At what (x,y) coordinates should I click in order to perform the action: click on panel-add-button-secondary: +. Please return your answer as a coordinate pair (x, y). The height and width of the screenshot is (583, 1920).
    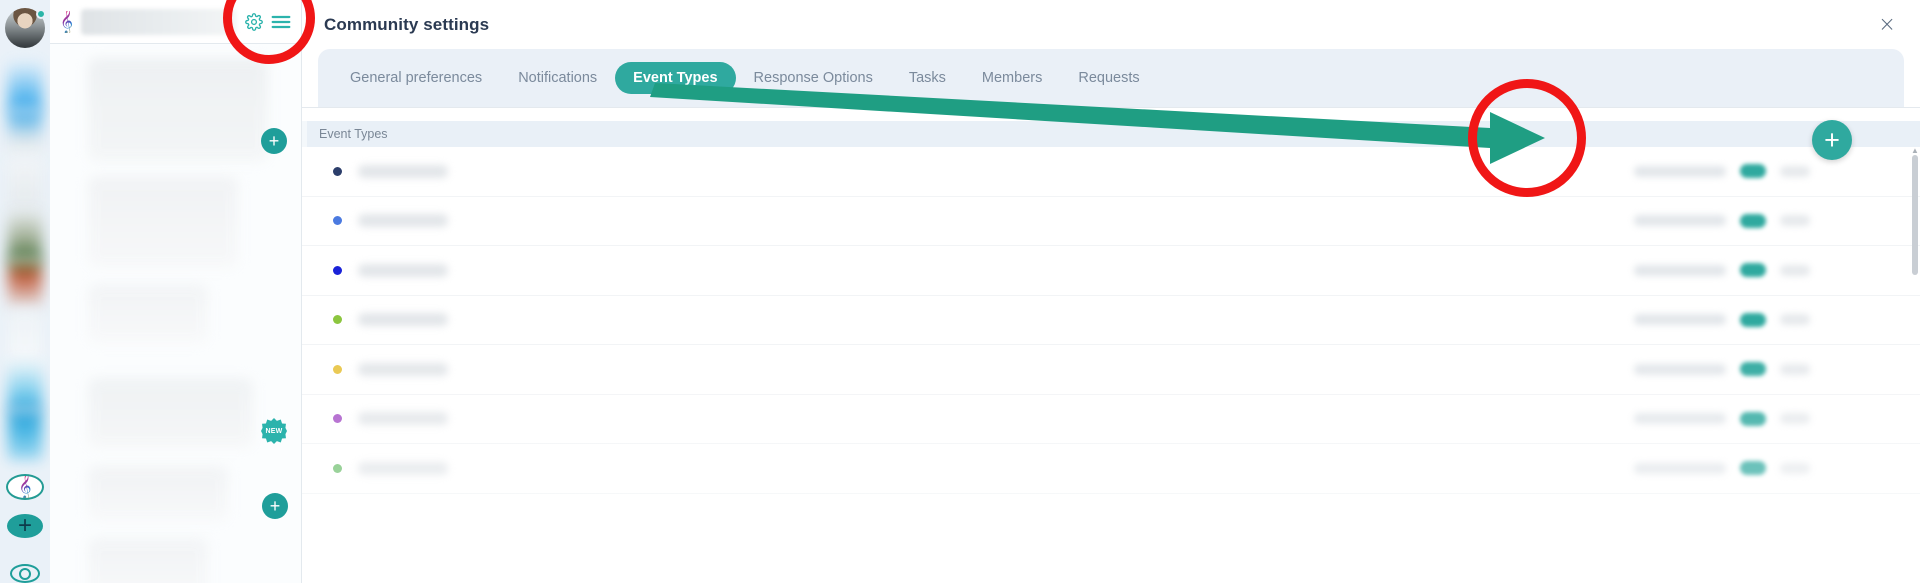
    Looking at the image, I should click on (275, 506).